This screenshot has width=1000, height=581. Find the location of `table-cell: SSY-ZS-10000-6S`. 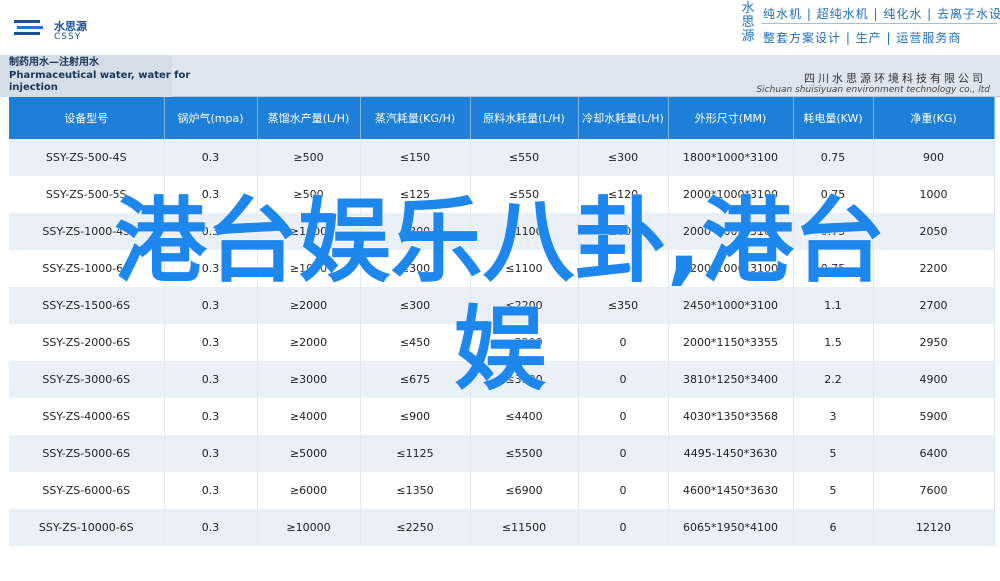

table-cell: SSY-ZS-10000-6S is located at coordinates (87, 527).